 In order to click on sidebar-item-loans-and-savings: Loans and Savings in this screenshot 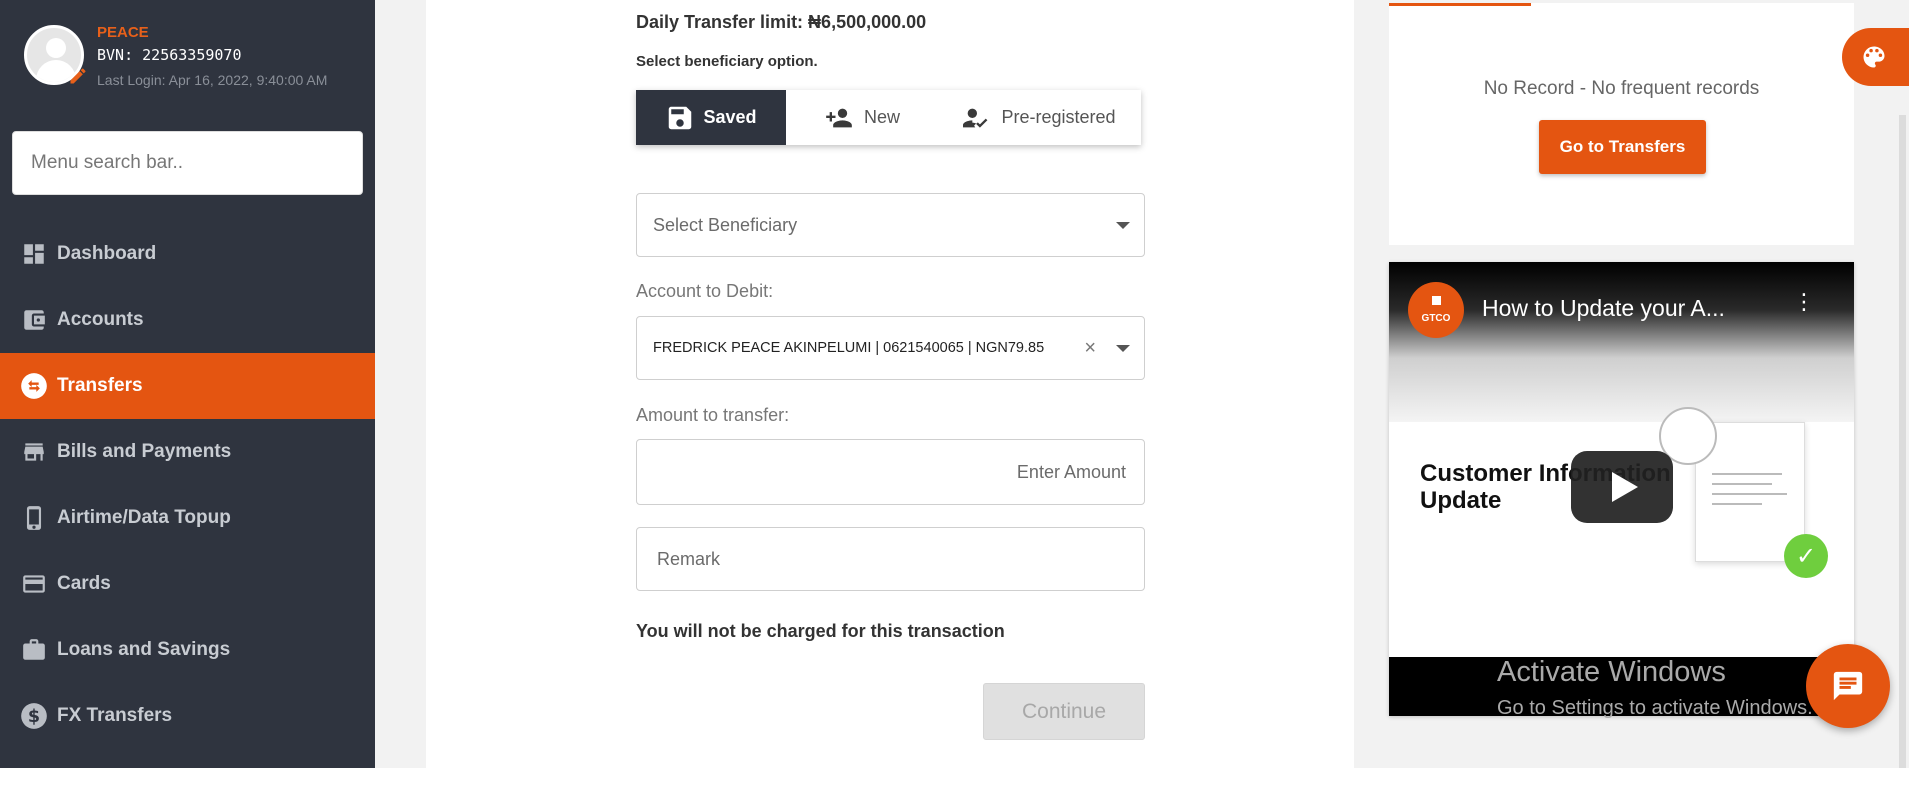, I will do `click(187, 650)`.